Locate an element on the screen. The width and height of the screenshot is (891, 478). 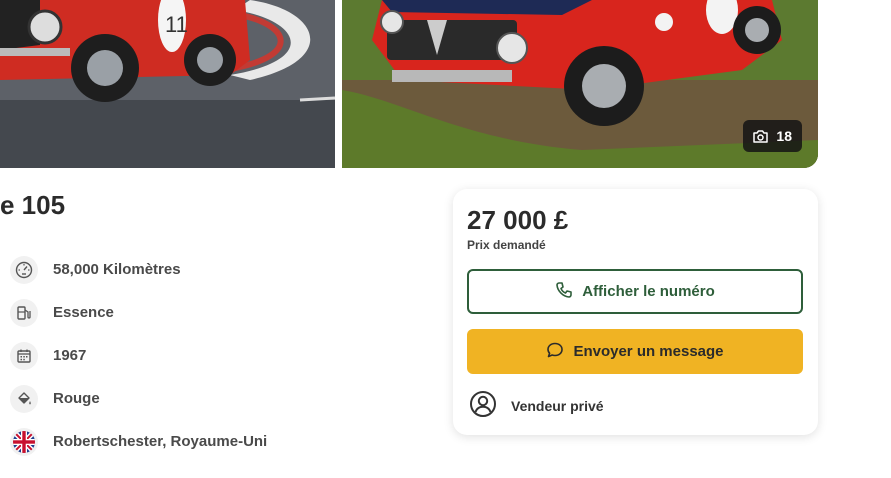
spec-fuel: Essence is located at coordinates (138, 312).